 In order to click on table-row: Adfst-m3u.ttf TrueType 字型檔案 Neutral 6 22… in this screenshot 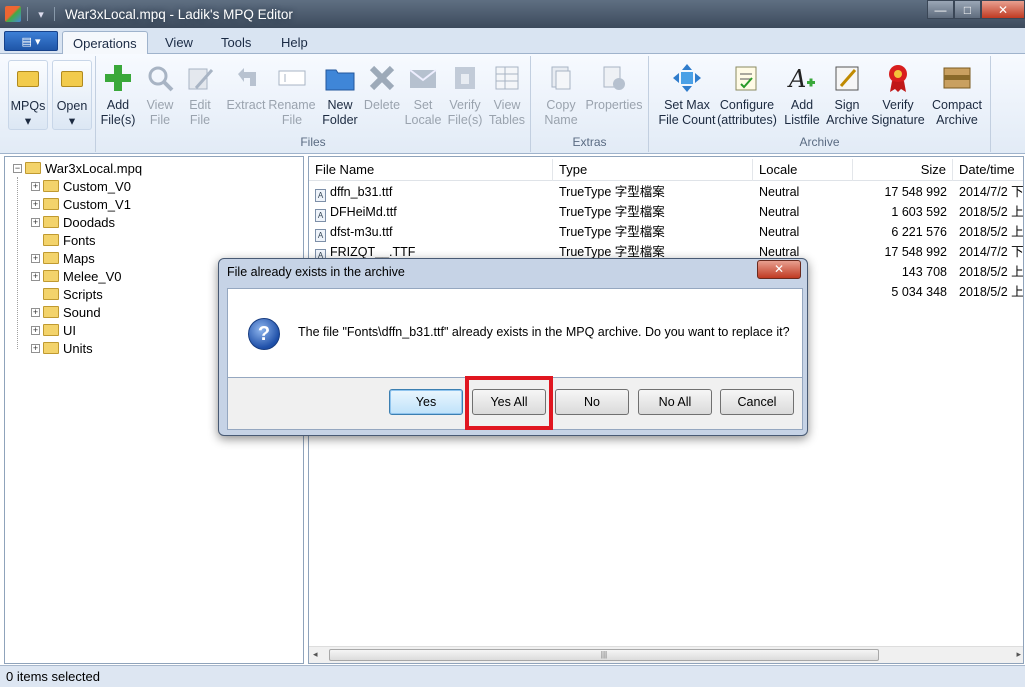, I will do `click(666, 232)`.